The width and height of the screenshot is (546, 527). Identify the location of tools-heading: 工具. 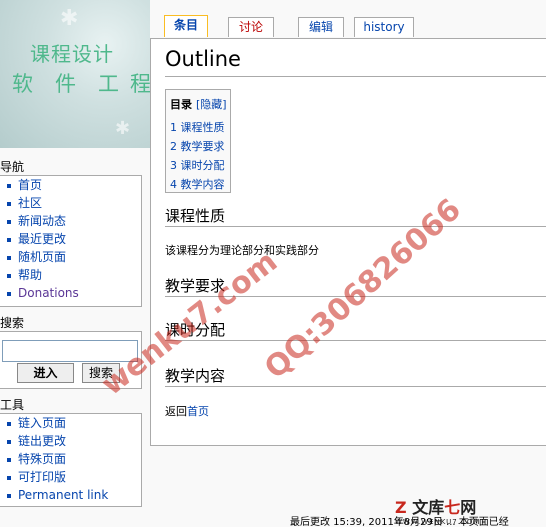
(12, 405).